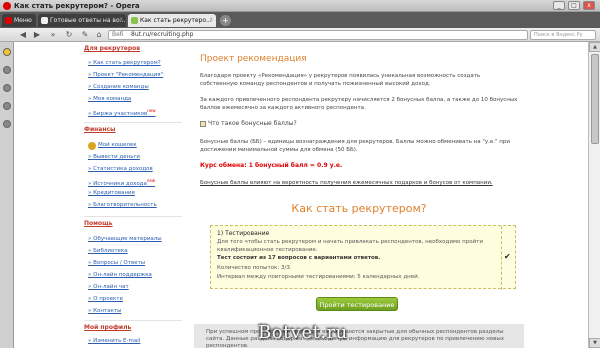  What do you see at coordinates (225, 20) in the screenshot?
I see `new-tab-button: +` at bounding box center [225, 20].